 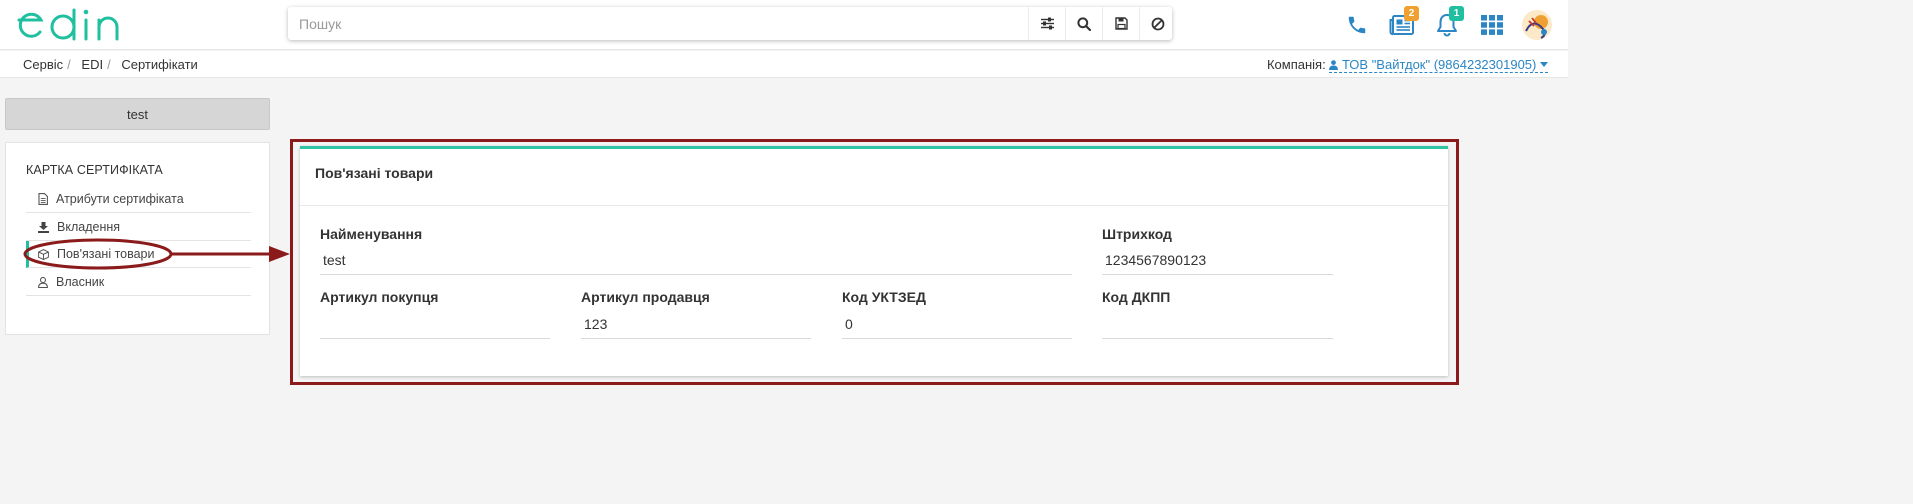 I want to click on clear-search-button, so click(x=1157, y=23).